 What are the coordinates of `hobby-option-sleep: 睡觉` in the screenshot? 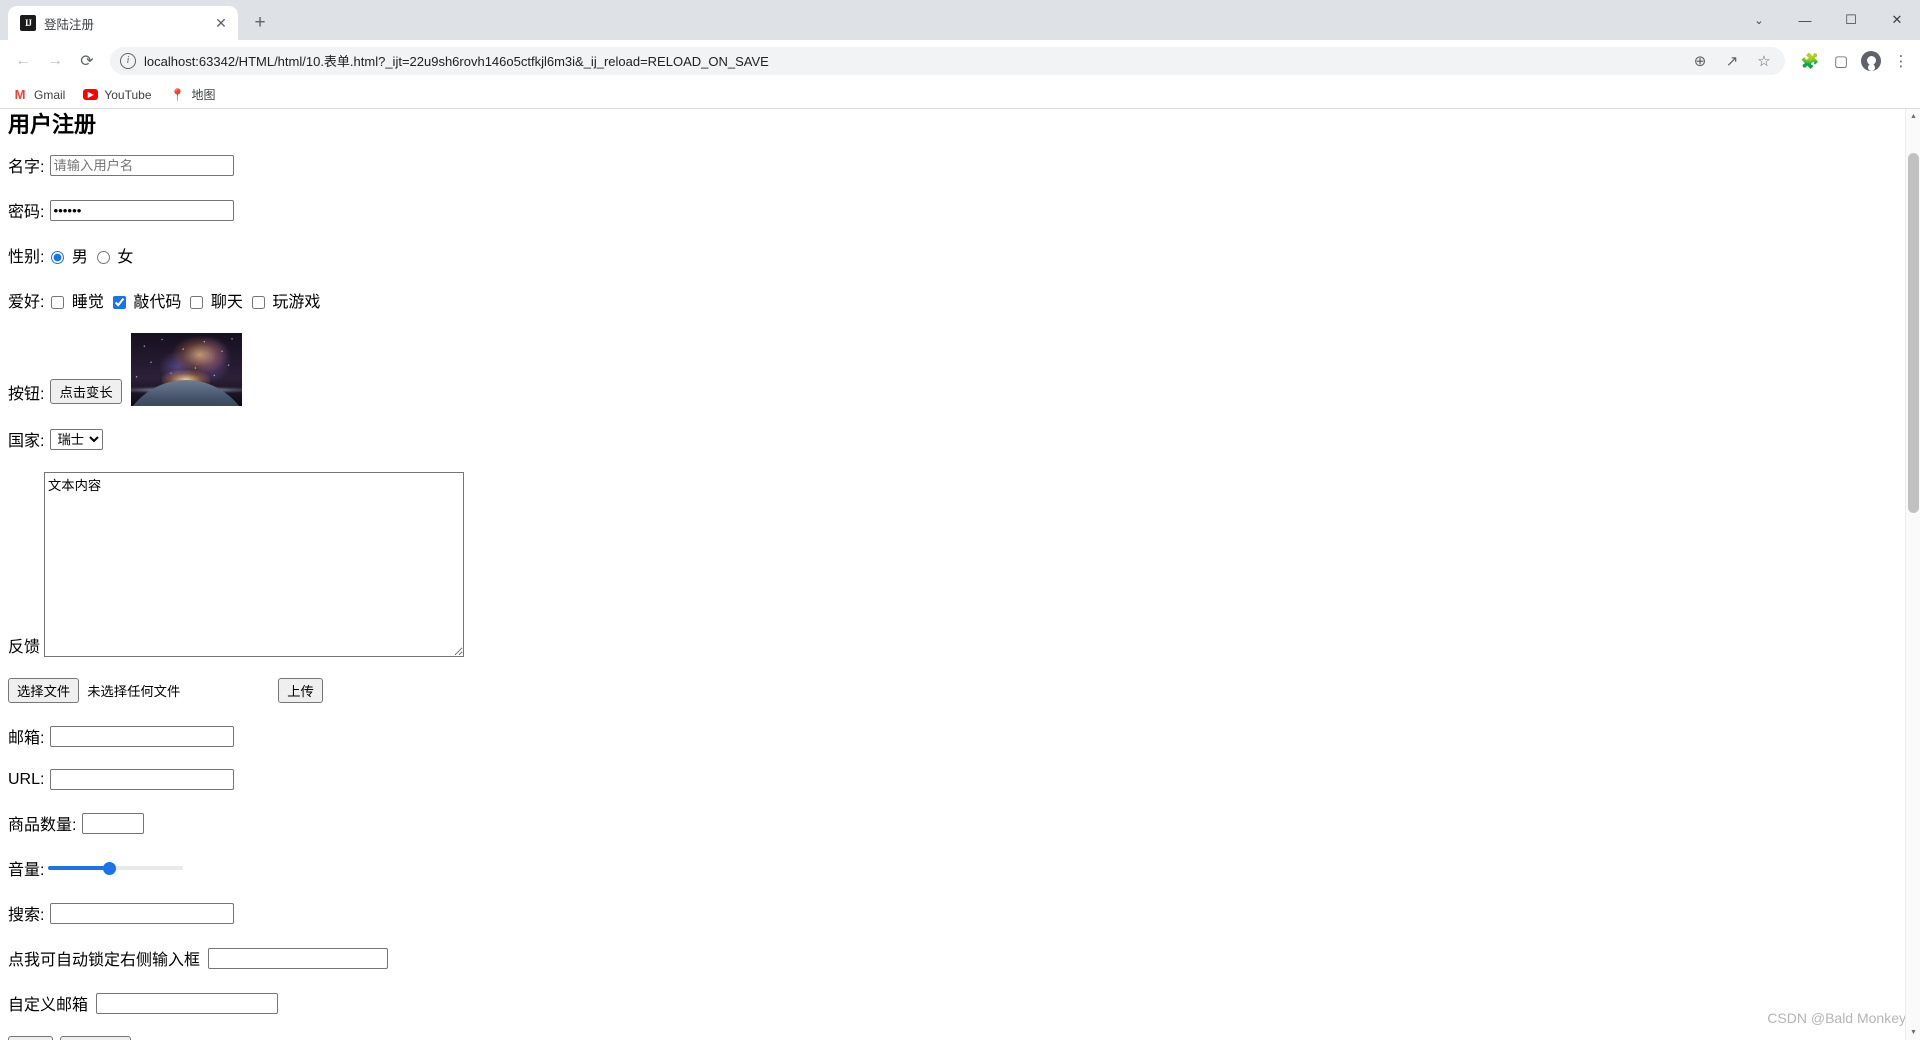 It's located at (77, 300).